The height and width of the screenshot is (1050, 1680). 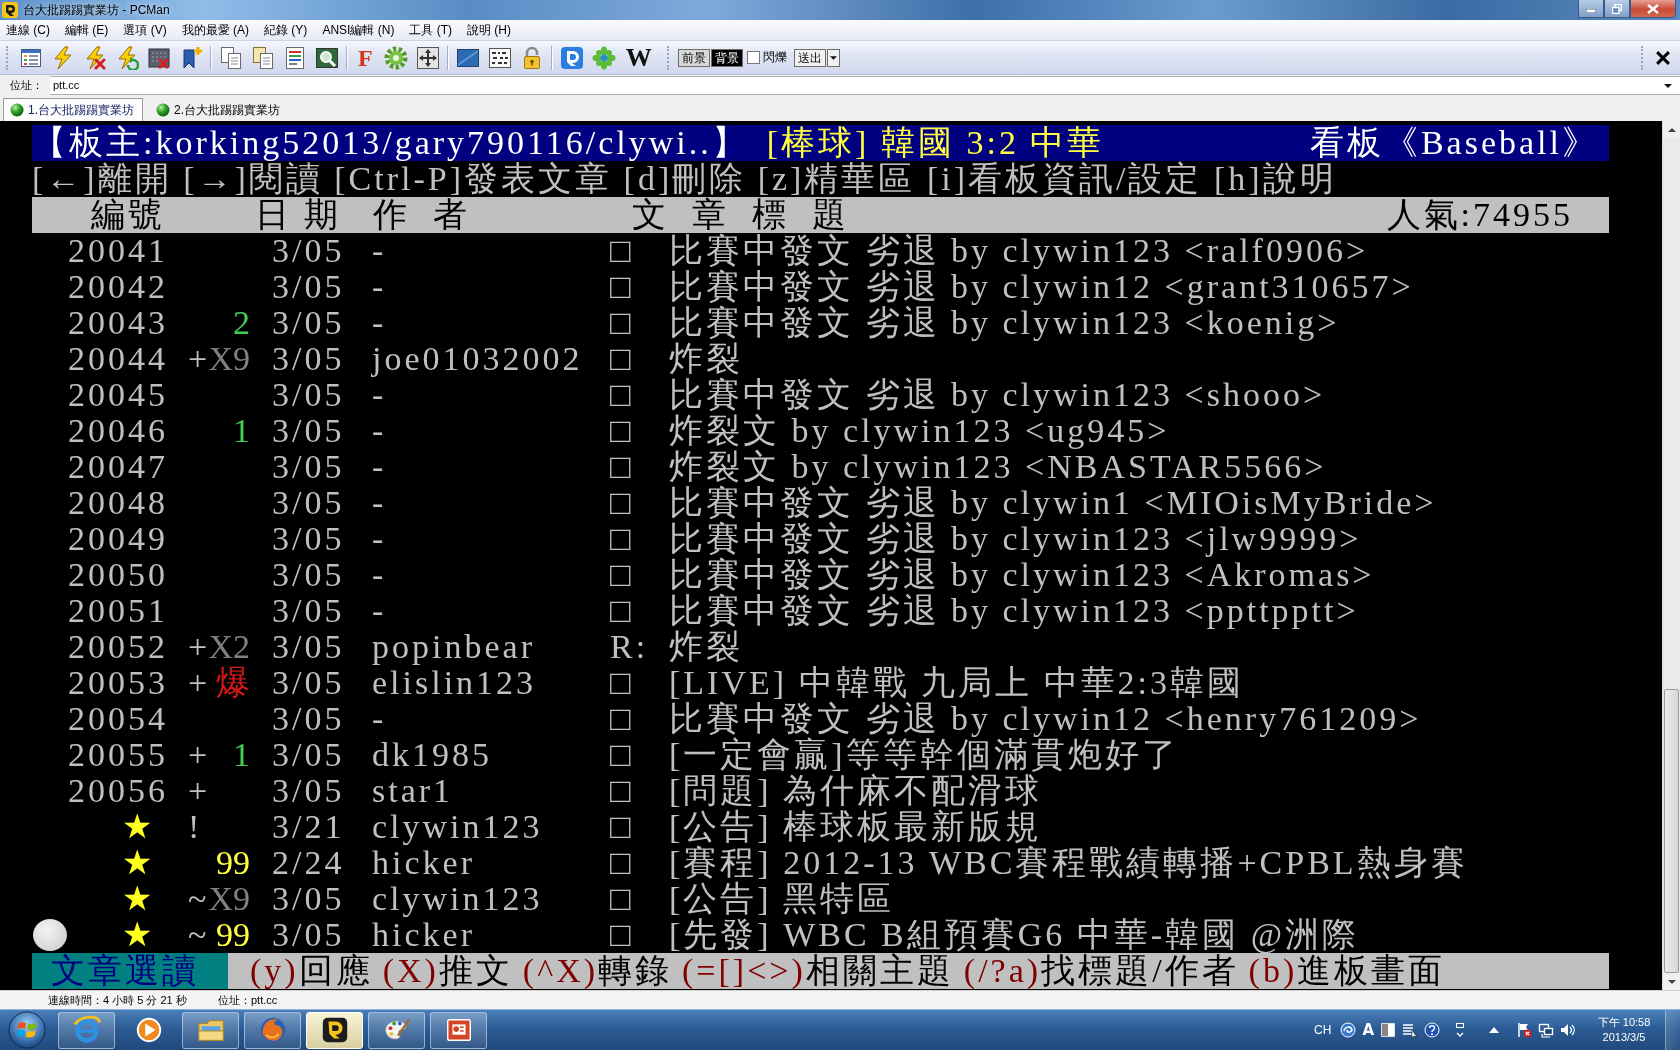 I want to click on blink-checkbox, so click(x=753, y=57).